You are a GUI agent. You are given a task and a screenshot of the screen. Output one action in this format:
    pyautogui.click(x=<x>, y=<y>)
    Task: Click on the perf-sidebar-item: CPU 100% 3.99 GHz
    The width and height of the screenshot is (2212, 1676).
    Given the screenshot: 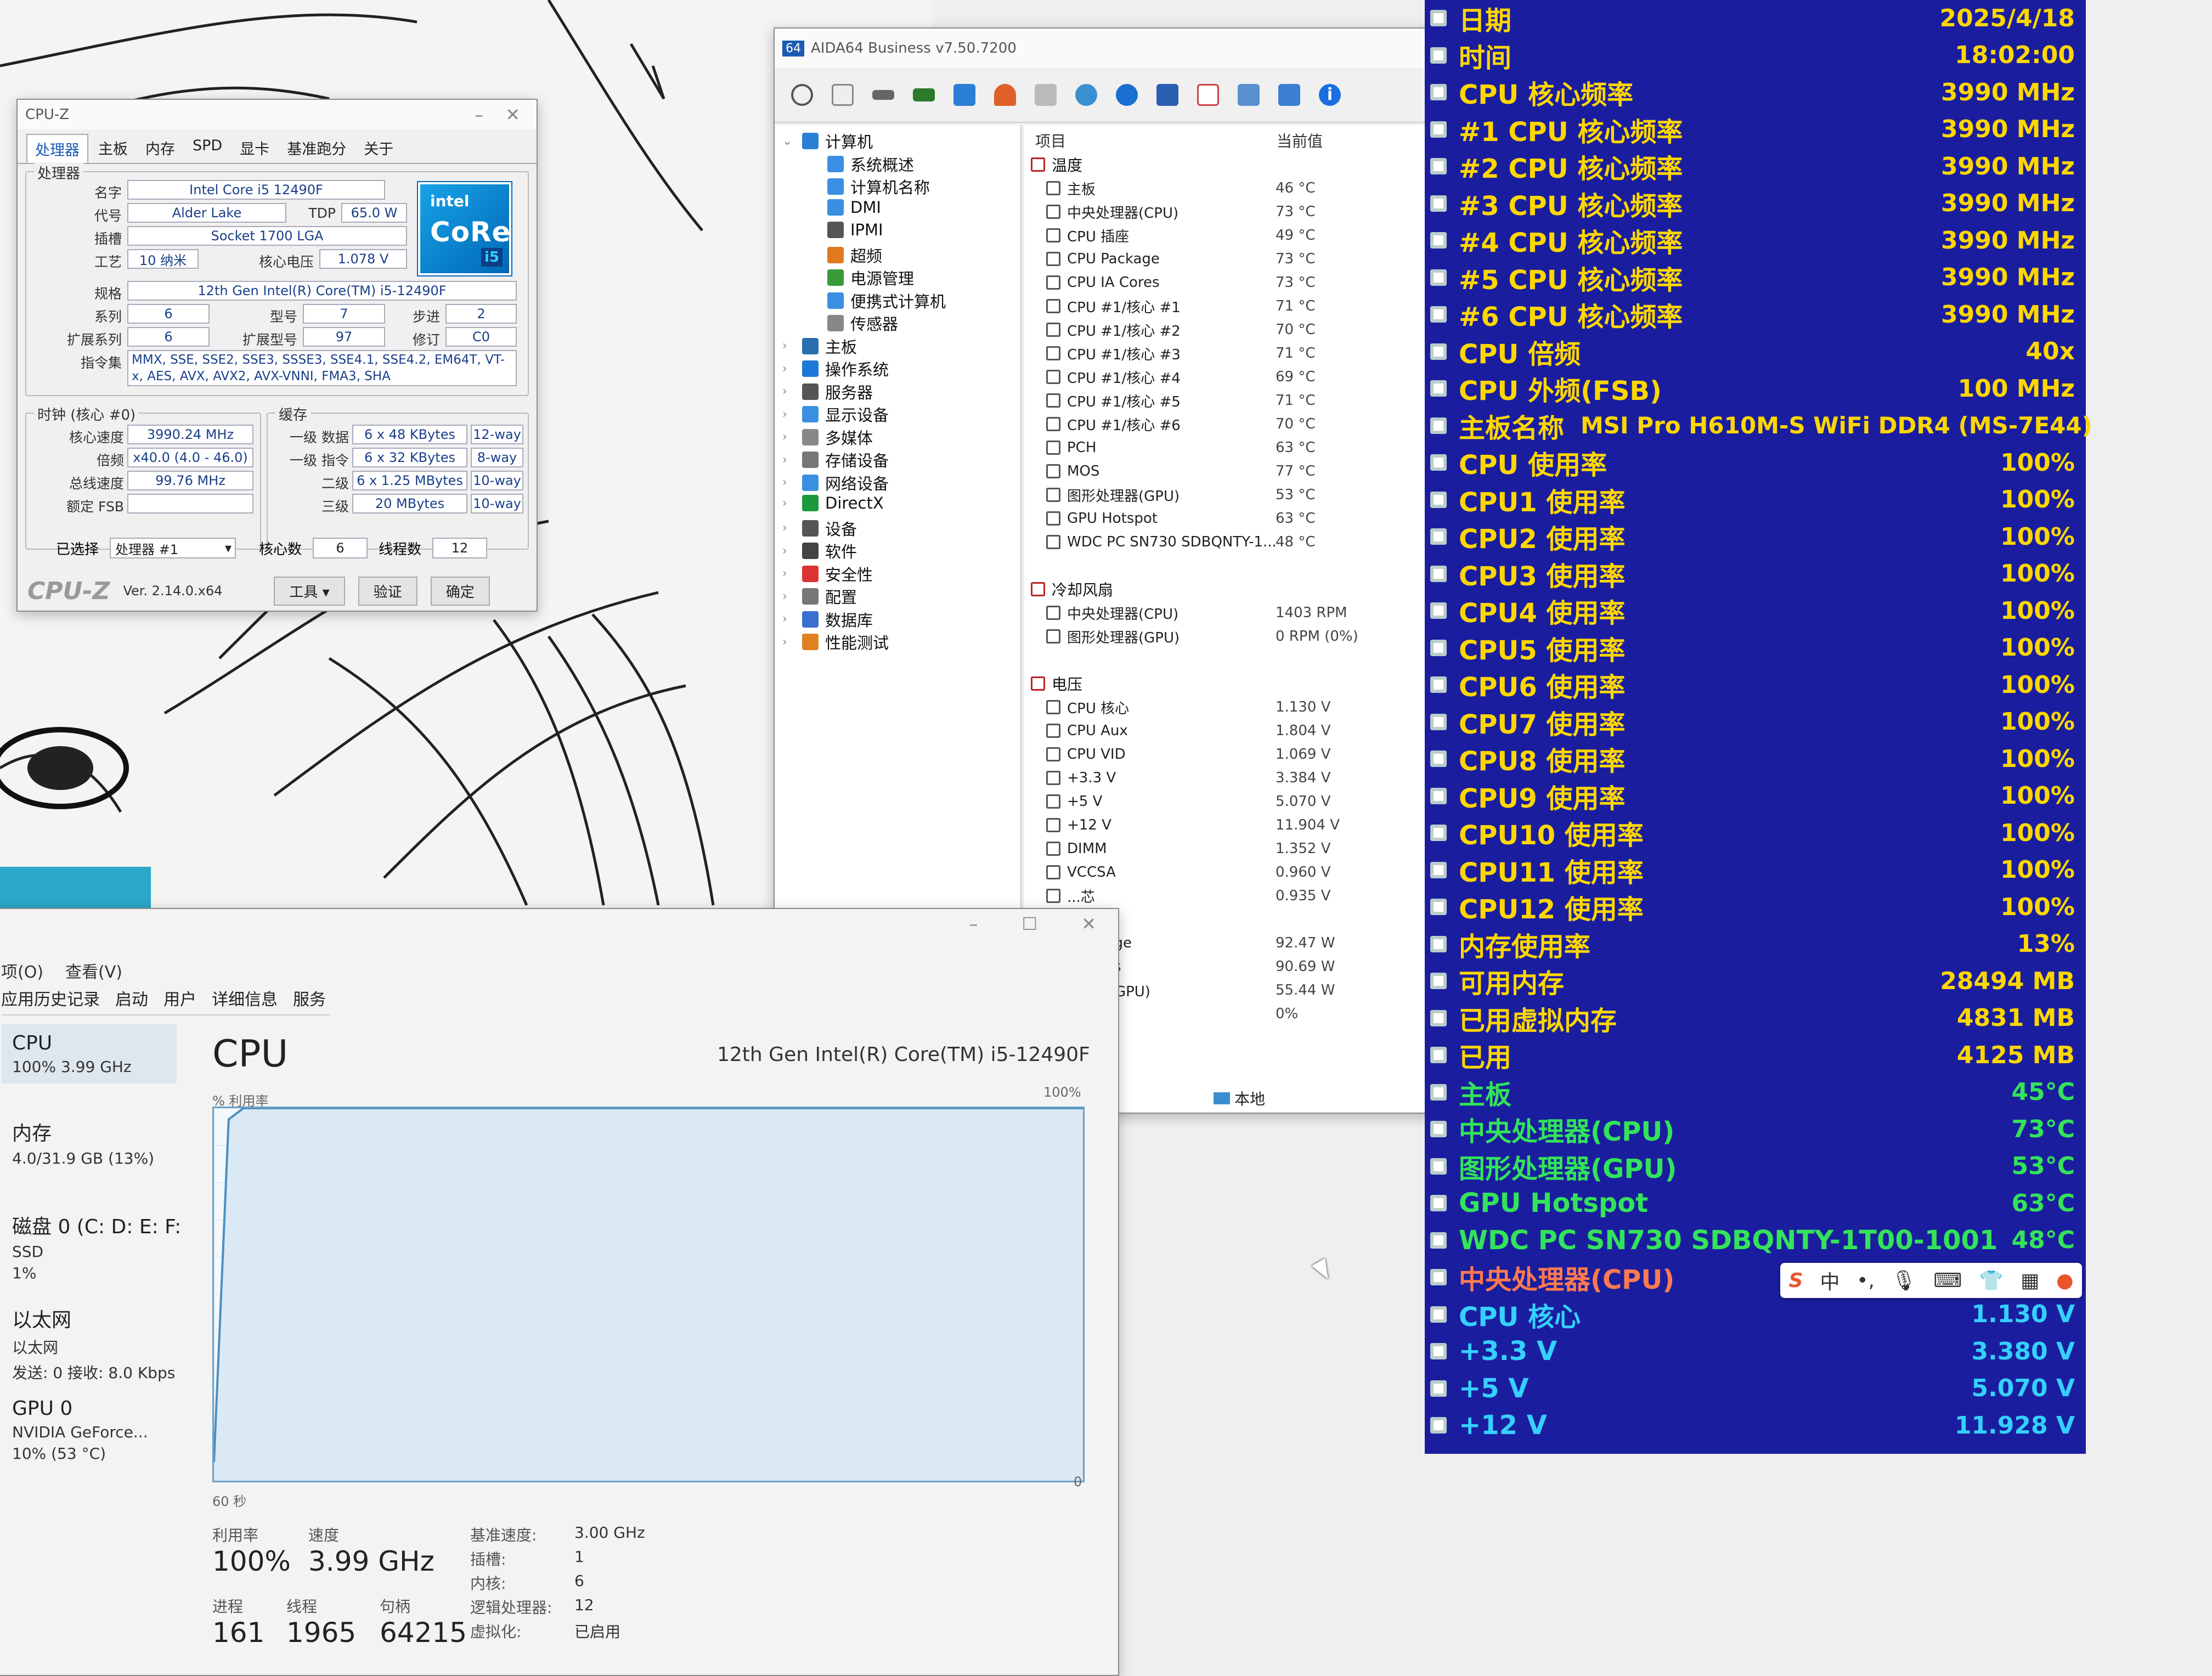 What is the action you would take?
    pyautogui.click(x=89, y=1054)
    